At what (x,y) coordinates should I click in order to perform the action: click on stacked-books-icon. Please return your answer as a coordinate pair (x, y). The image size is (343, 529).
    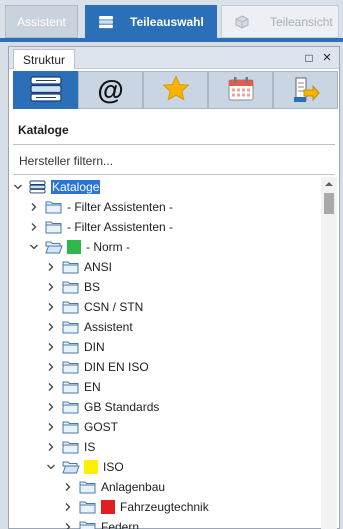
    Looking at the image, I should click on (38, 187).